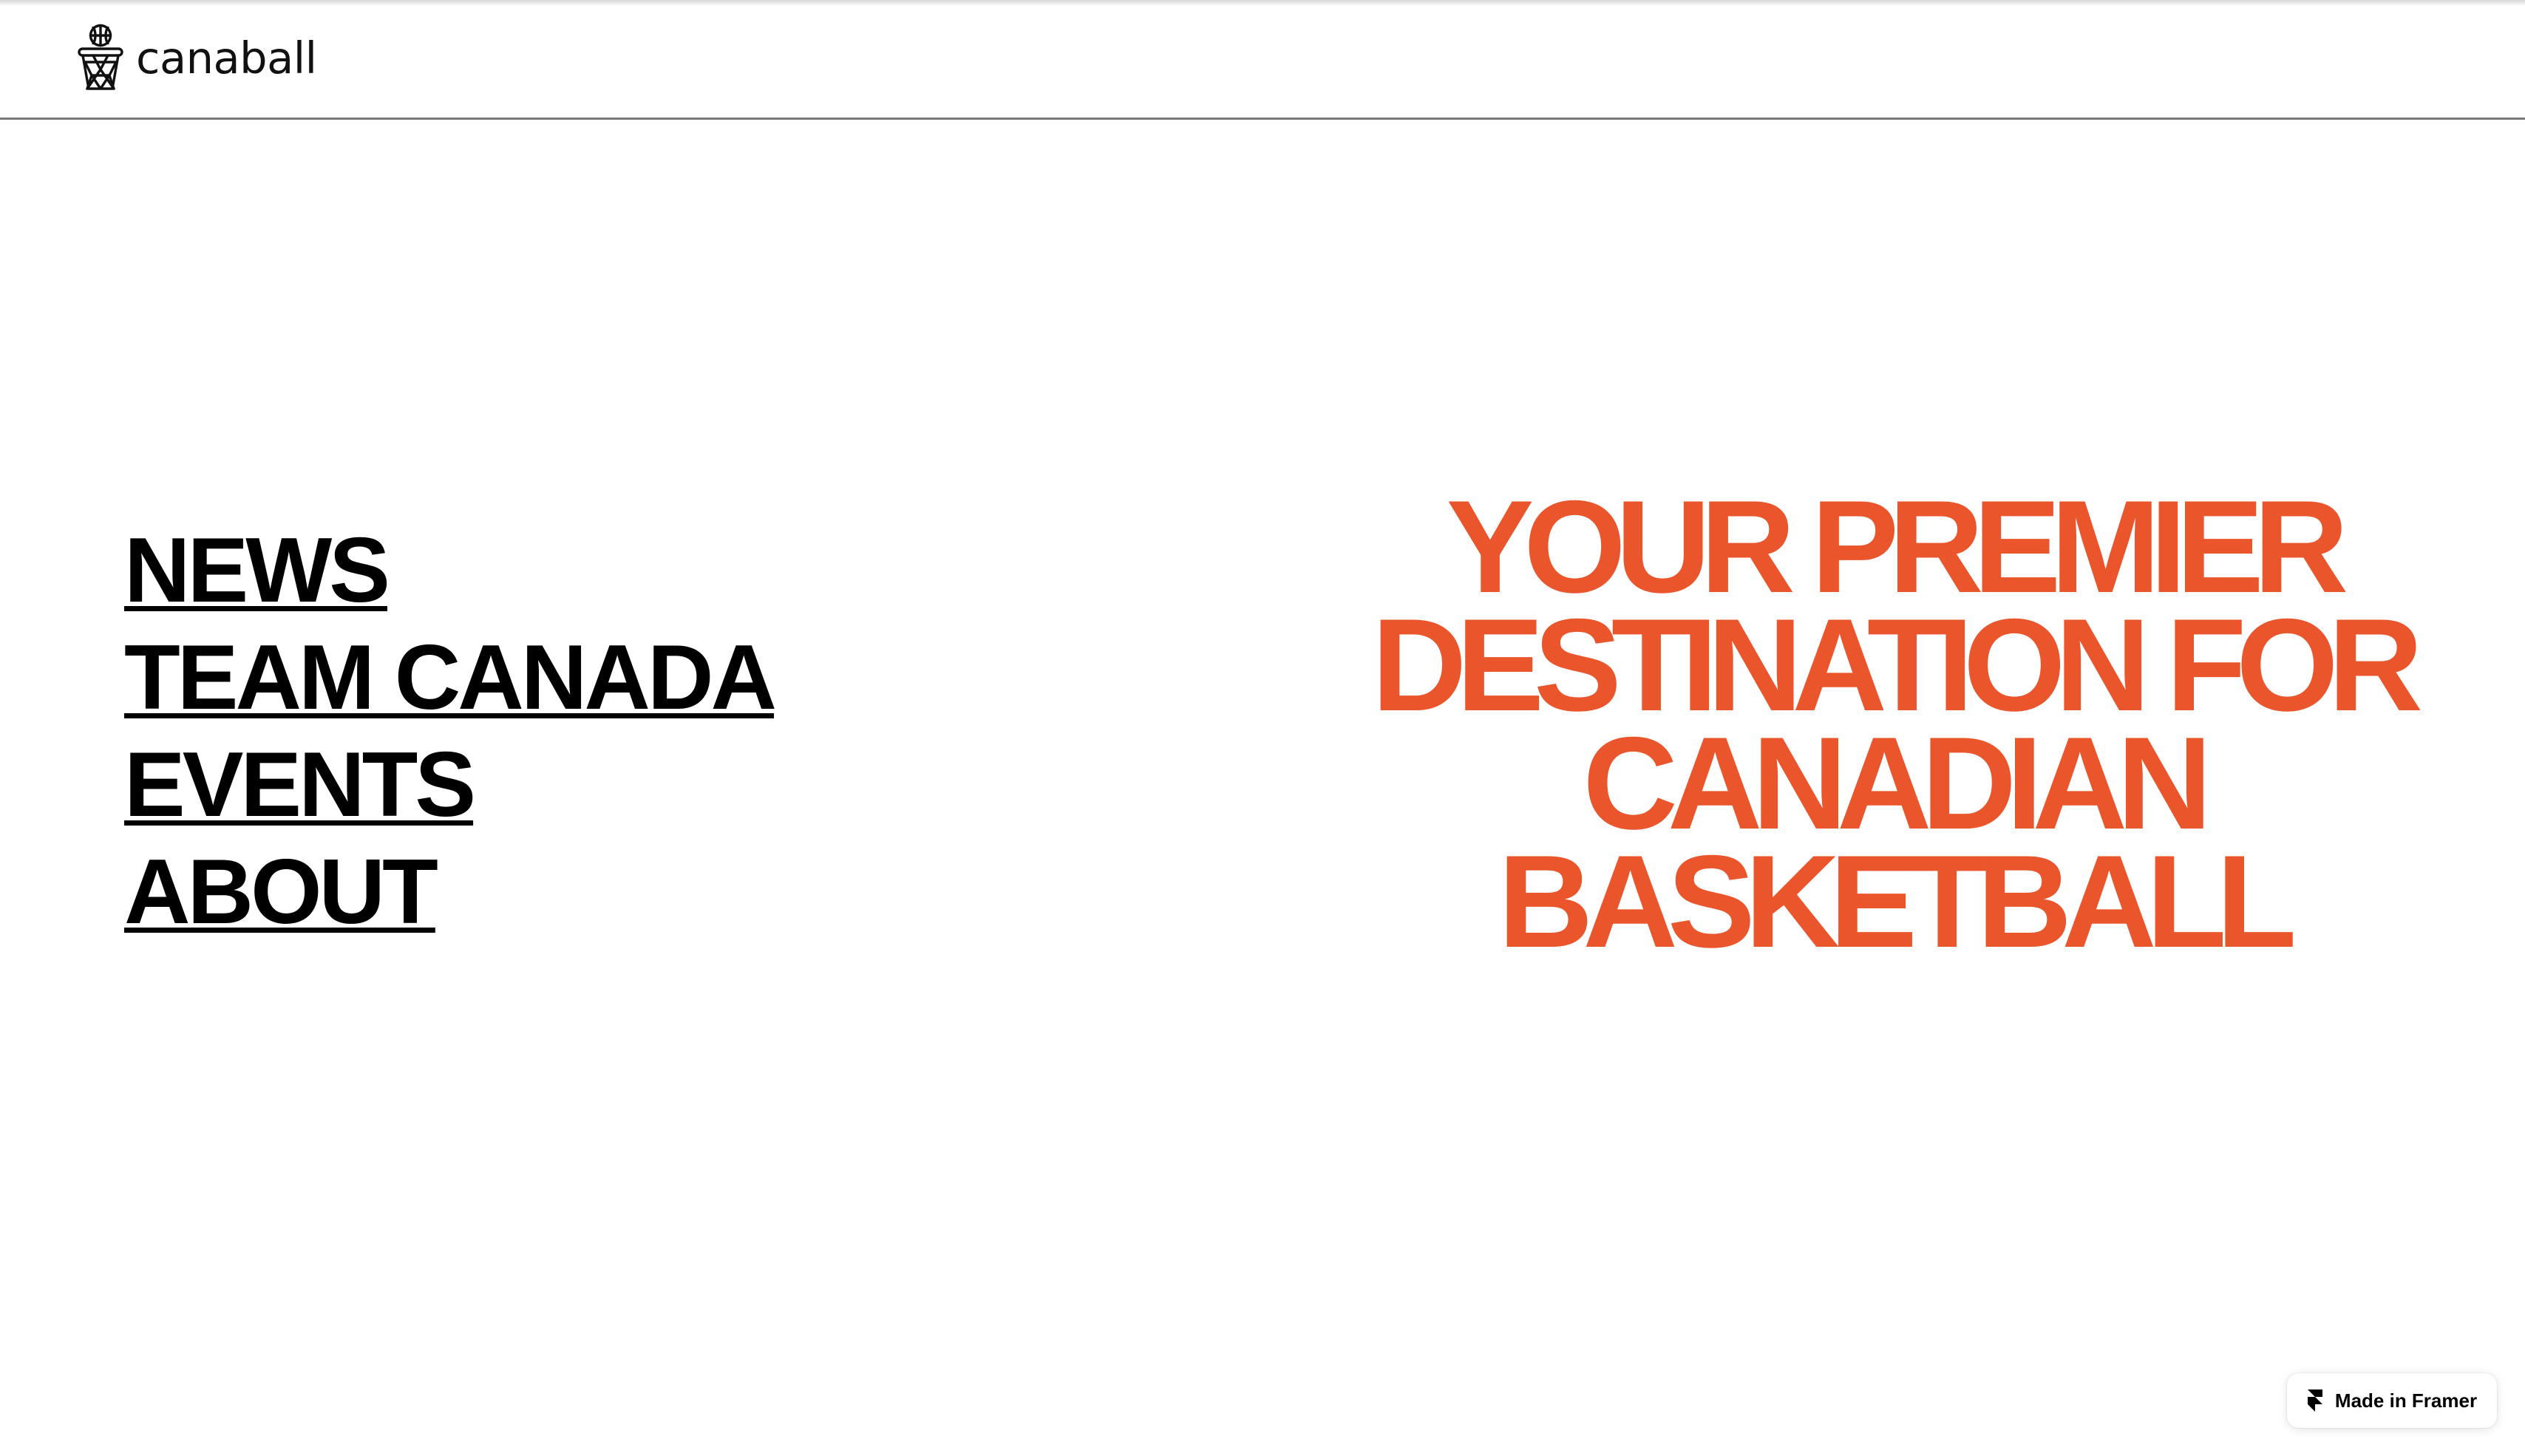 This screenshot has width=2525, height=1456. What do you see at coordinates (2314, 1400) in the screenshot?
I see `framer-logo-icon` at bounding box center [2314, 1400].